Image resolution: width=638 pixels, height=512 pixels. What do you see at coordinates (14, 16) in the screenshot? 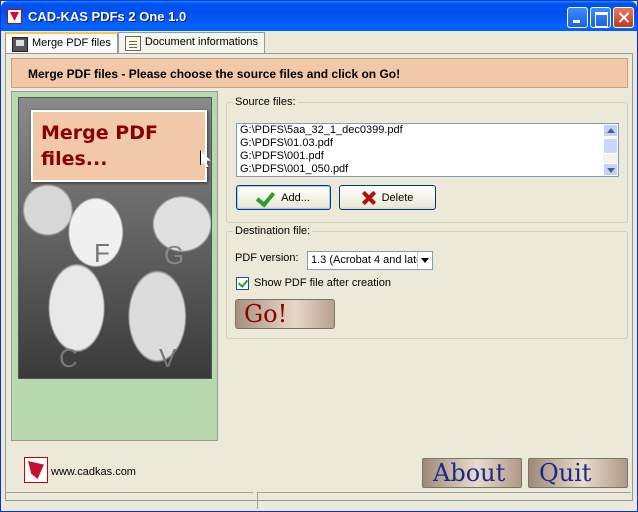
I see `app-icon` at bounding box center [14, 16].